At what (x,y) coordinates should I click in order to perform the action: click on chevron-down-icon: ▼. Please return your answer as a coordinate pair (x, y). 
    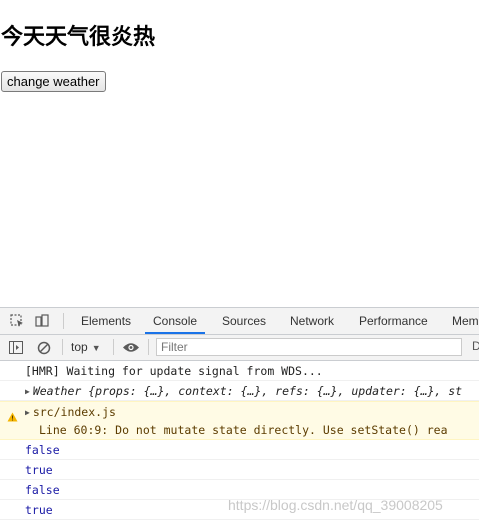
    Looking at the image, I should click on (96, 348).